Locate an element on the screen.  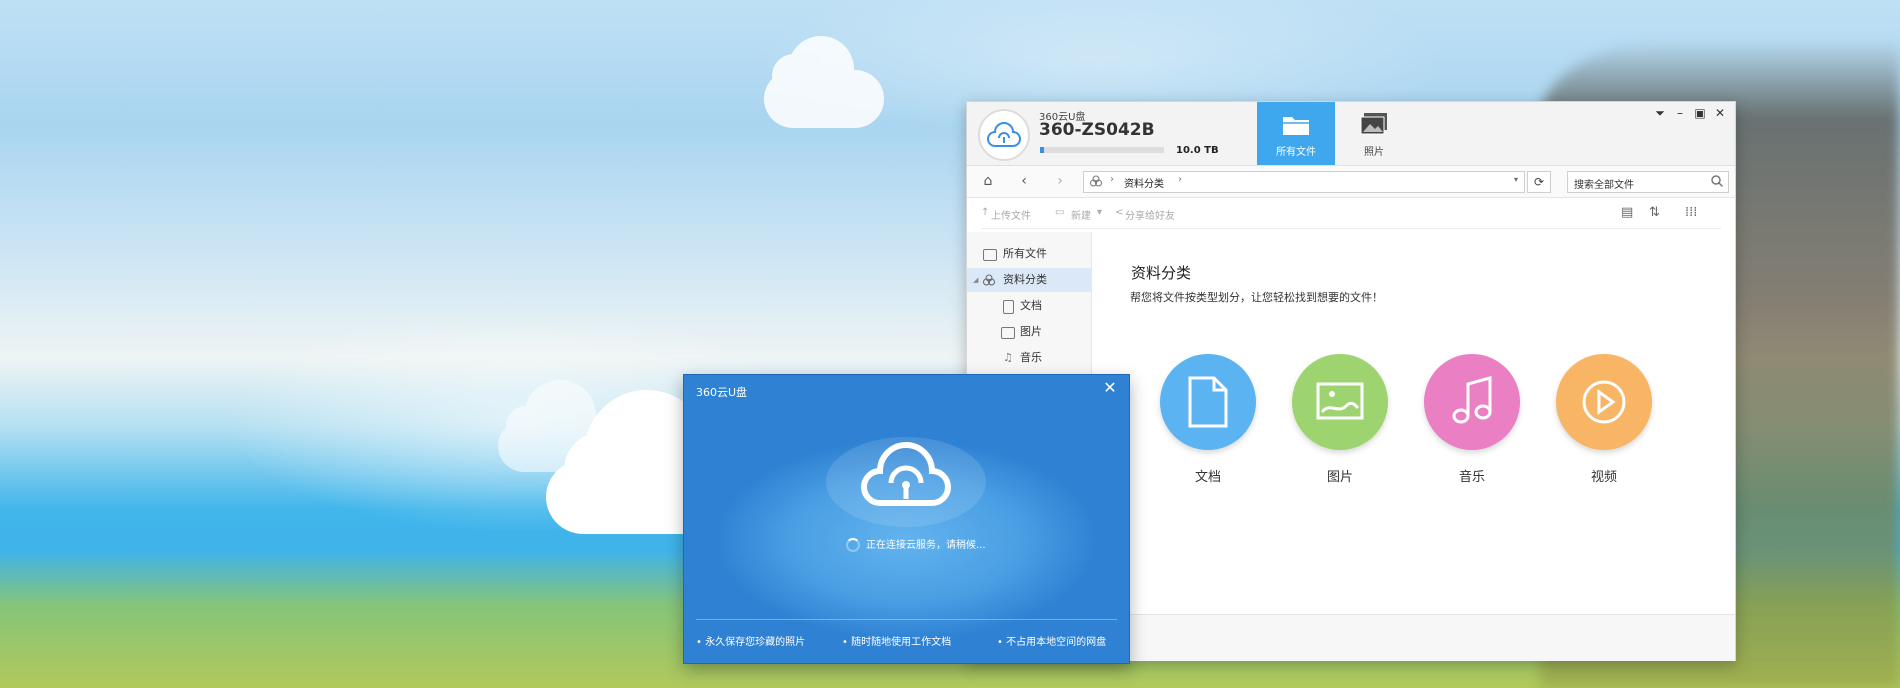
forward-icon: › is located at coordinates (1060, 181).